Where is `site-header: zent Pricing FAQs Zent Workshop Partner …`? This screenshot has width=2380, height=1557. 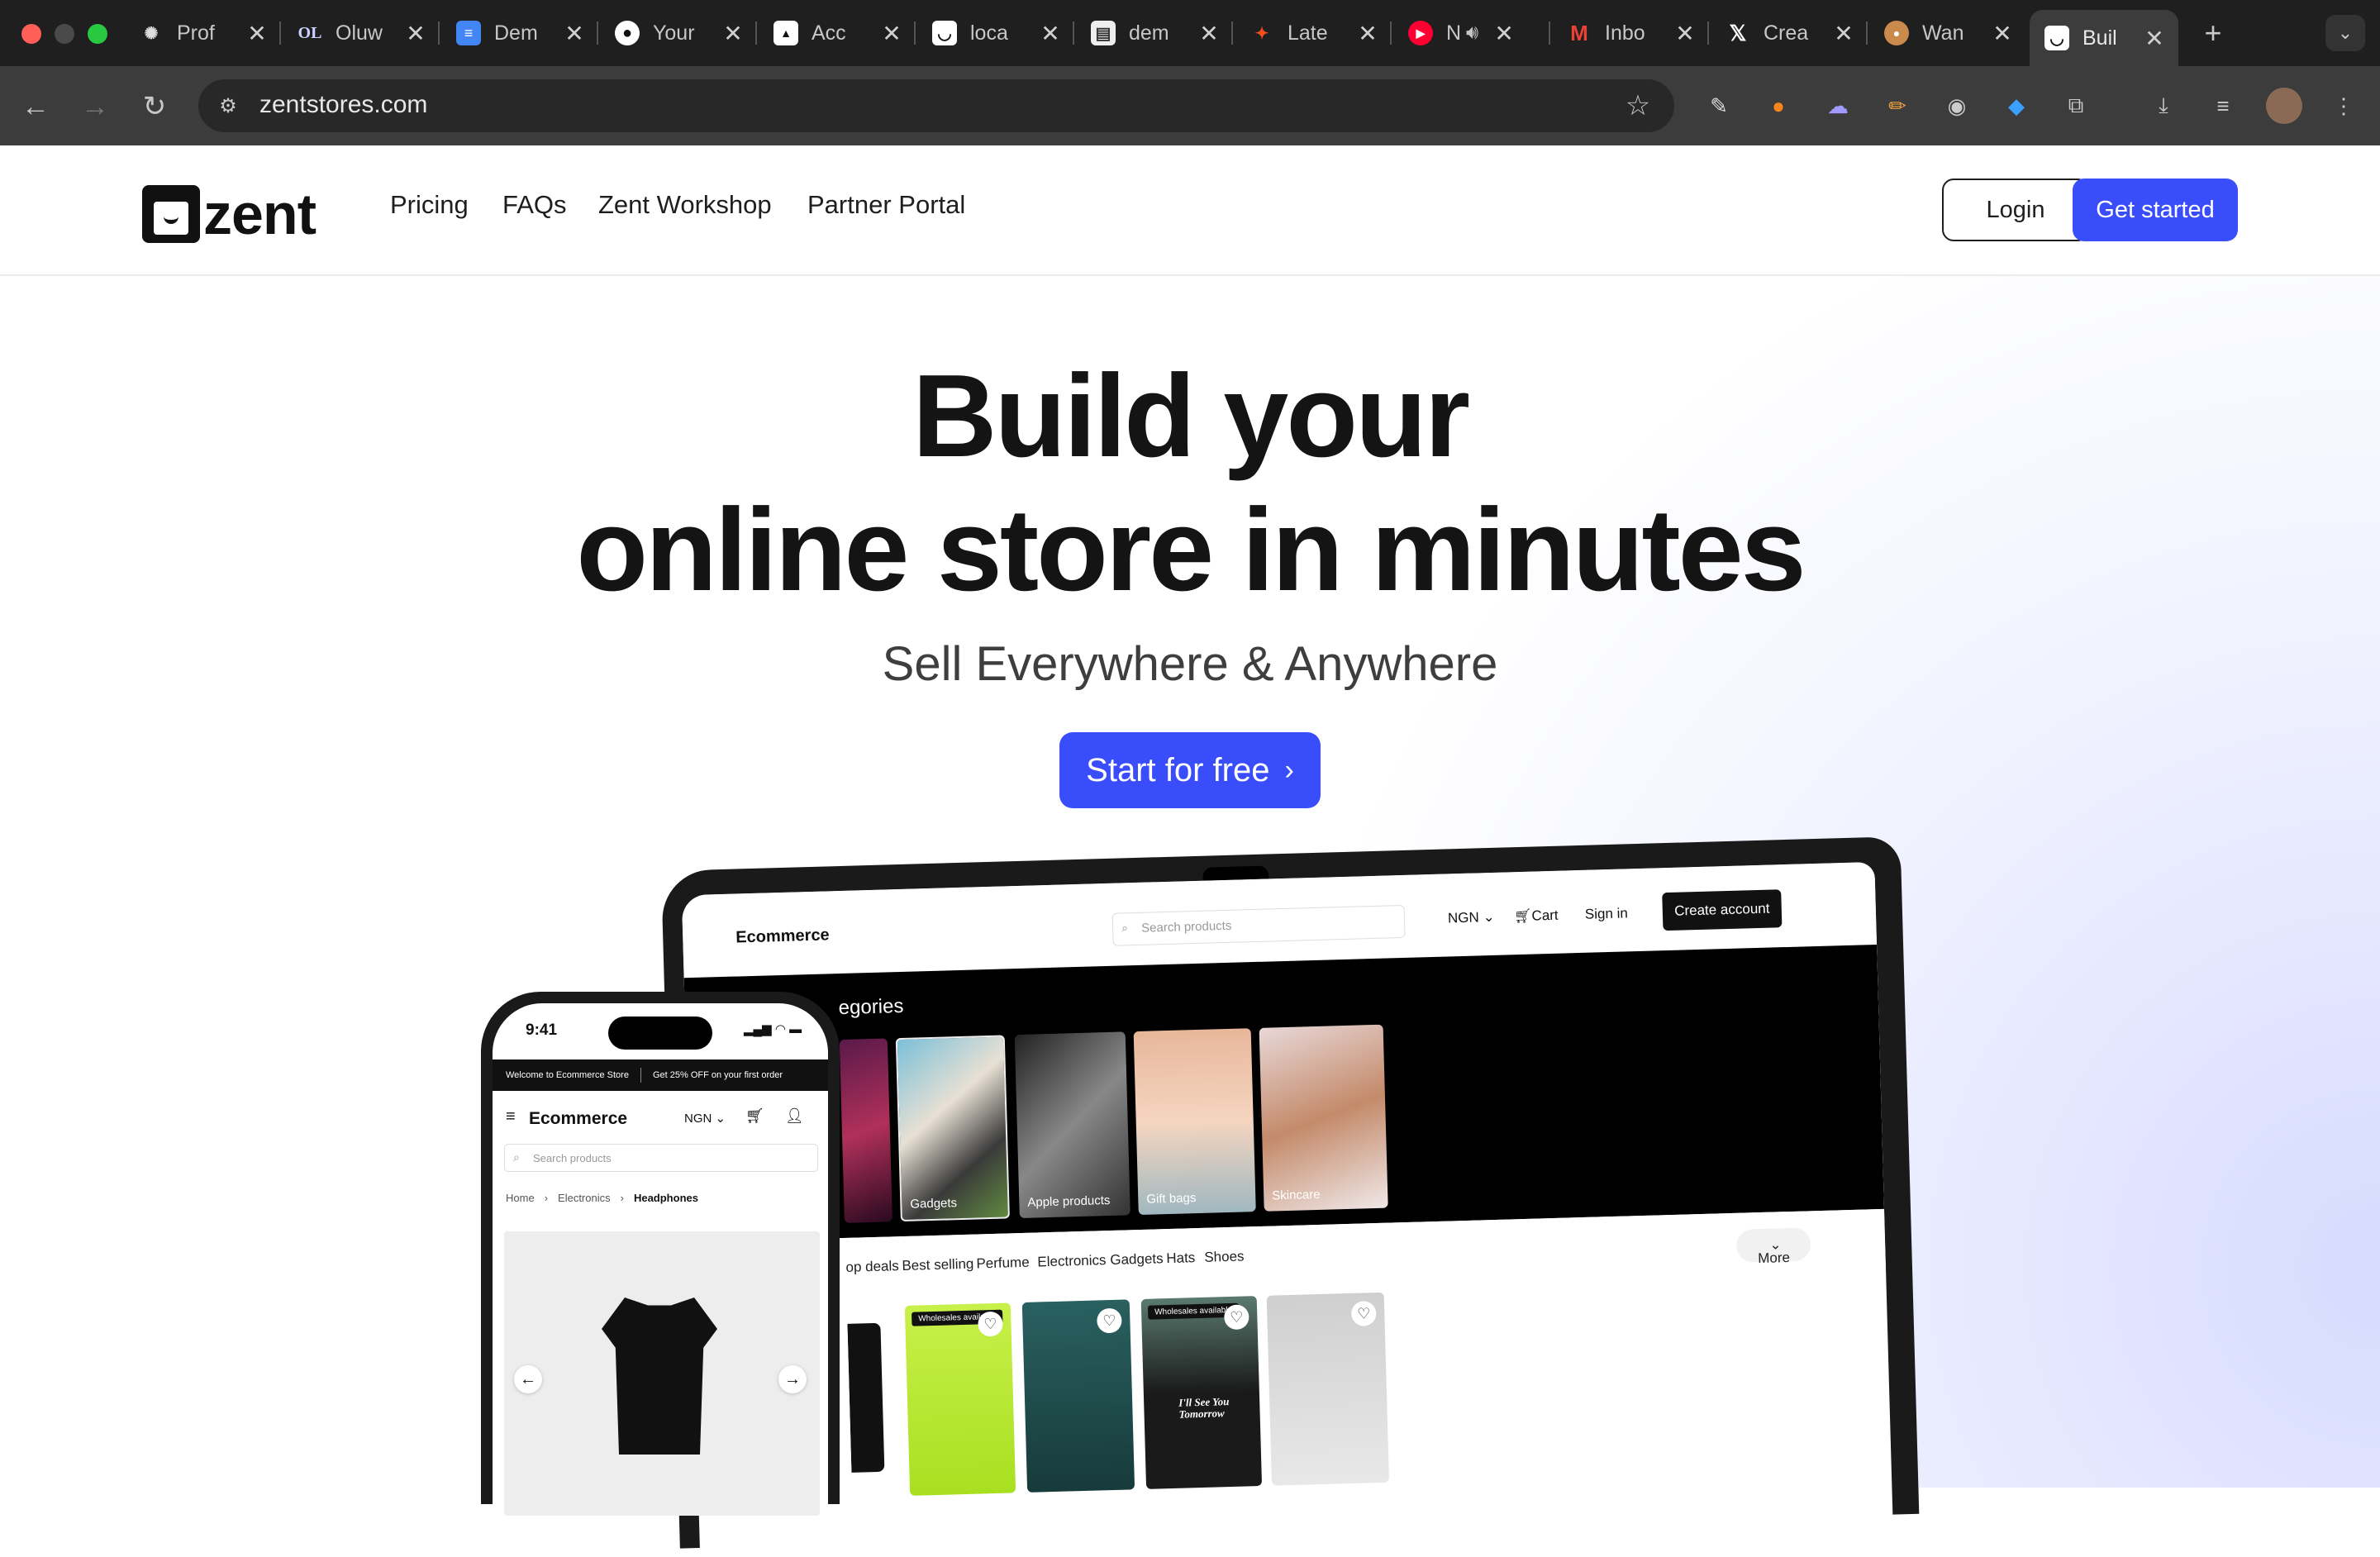
site-header: zent Pricing FAQs Zent Workshop Partner … is located at coordinates (1190, 210).